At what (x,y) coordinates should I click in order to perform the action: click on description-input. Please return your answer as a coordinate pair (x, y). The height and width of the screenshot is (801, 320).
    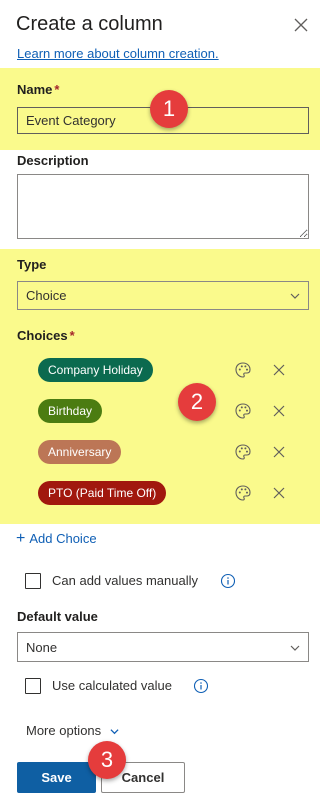
    Looking at the image, I should click on (163, 206).